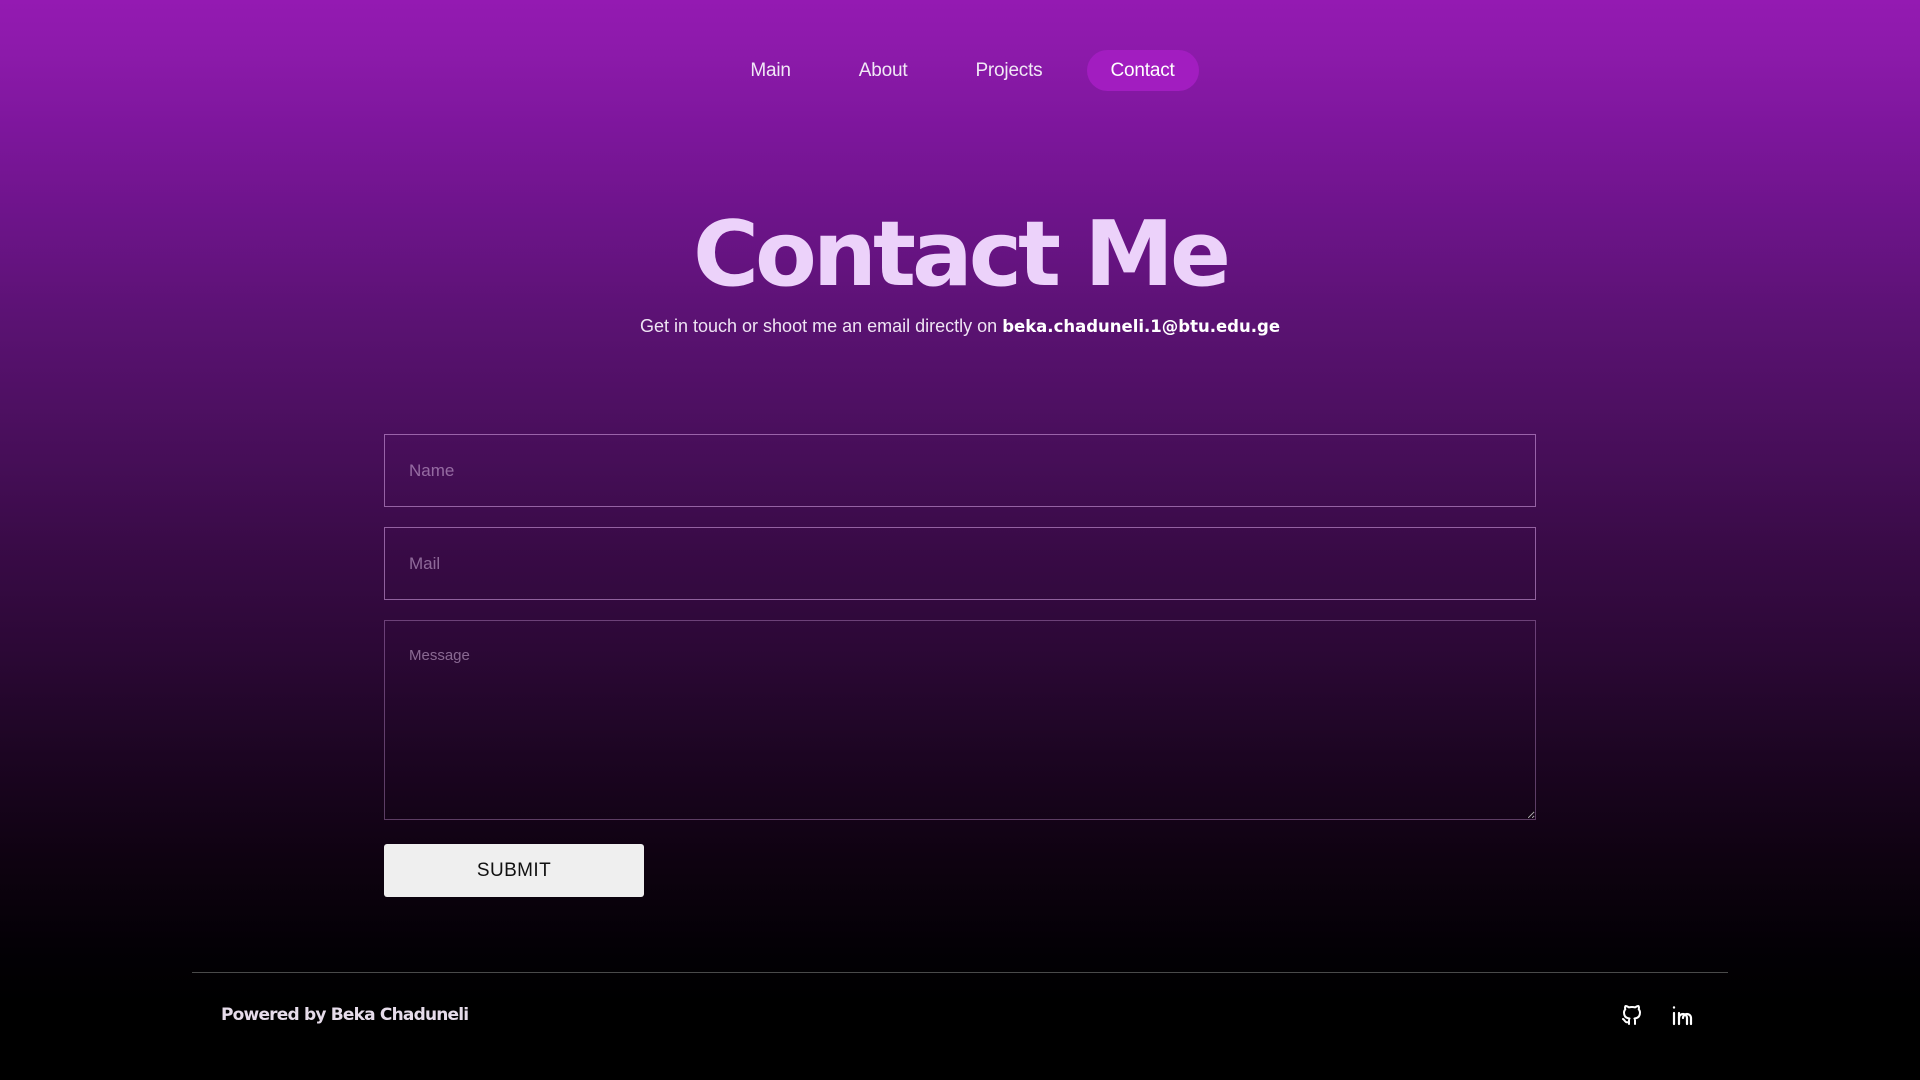  I want to click on nav-item-projects: Projects, so click(1008, 70).